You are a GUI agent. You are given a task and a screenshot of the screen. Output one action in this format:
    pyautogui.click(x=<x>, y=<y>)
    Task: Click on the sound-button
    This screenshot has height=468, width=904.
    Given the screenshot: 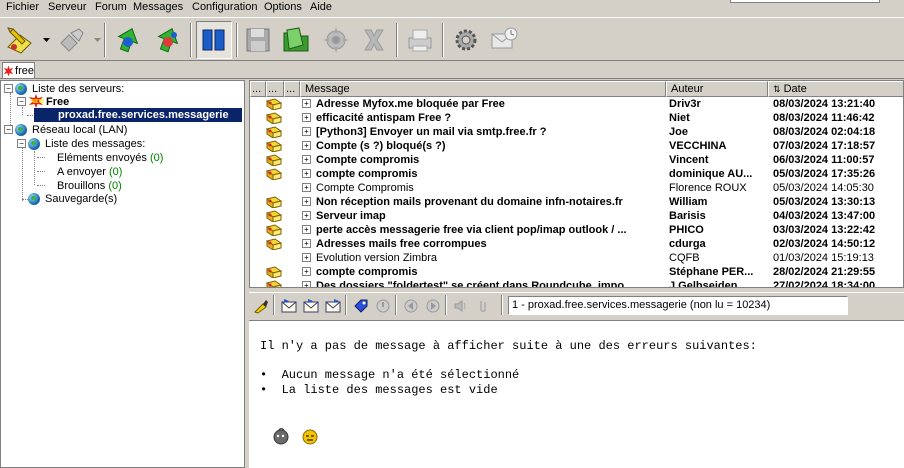 What is the action you would take?
    pyautogui.click(x=461, y=306)
    